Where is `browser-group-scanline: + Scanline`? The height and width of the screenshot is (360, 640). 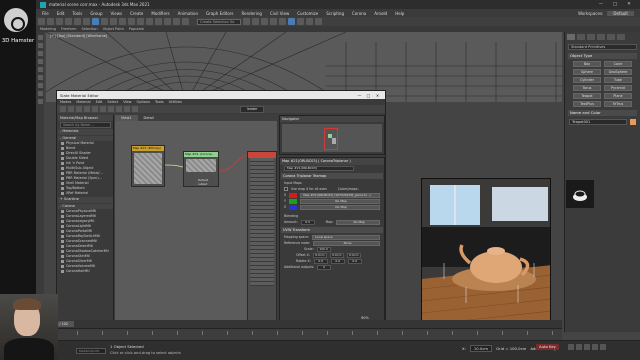 browser-group-scanline: + Scanline is located at coordinates (85, 200).